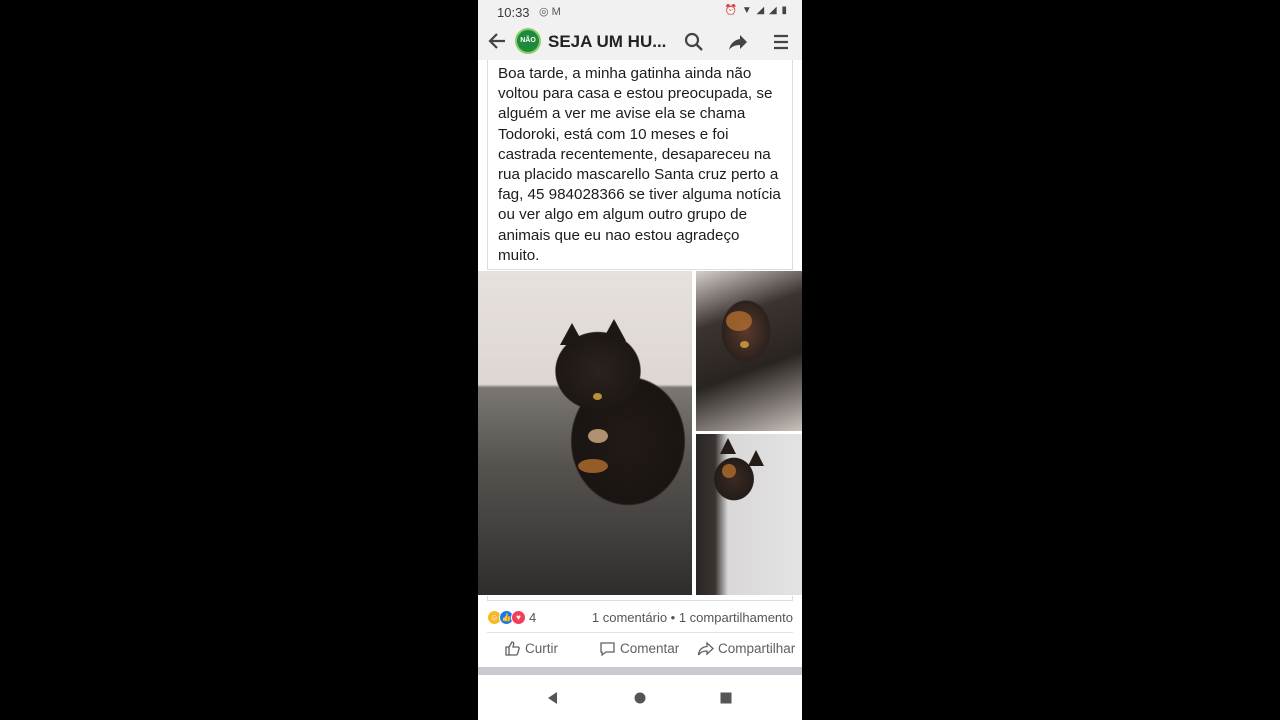  What do you see at coordinates (731, 10) in the screenshot?
I see `alarm-icon: ⏰` at bounding box center [731, 10].